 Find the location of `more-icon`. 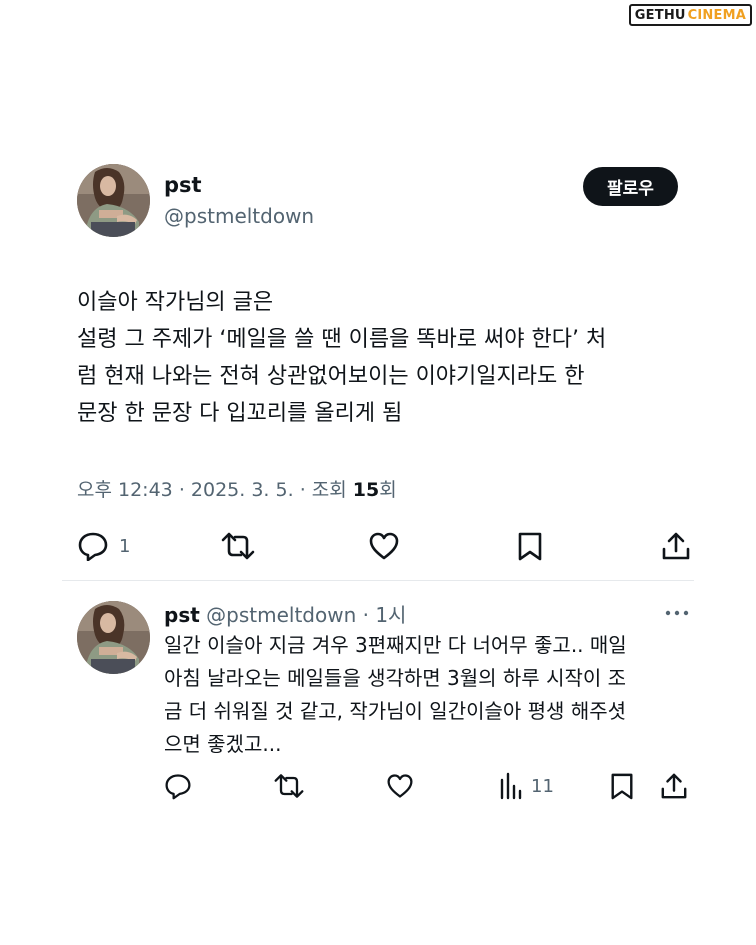

more-icon is located at coordinates (677, 613).